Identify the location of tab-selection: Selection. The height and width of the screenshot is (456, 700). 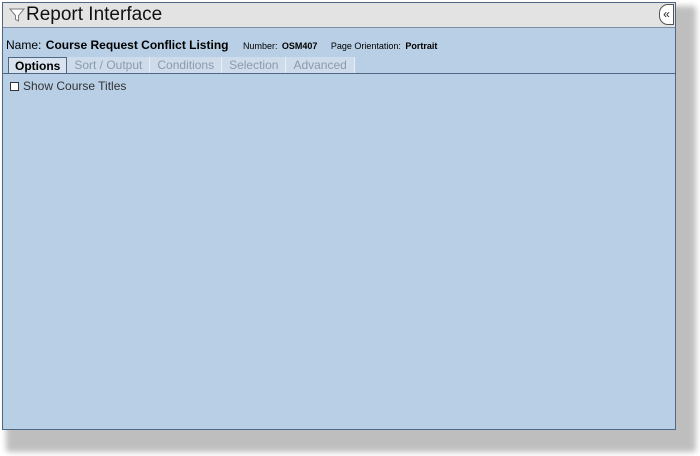
(254, 65).